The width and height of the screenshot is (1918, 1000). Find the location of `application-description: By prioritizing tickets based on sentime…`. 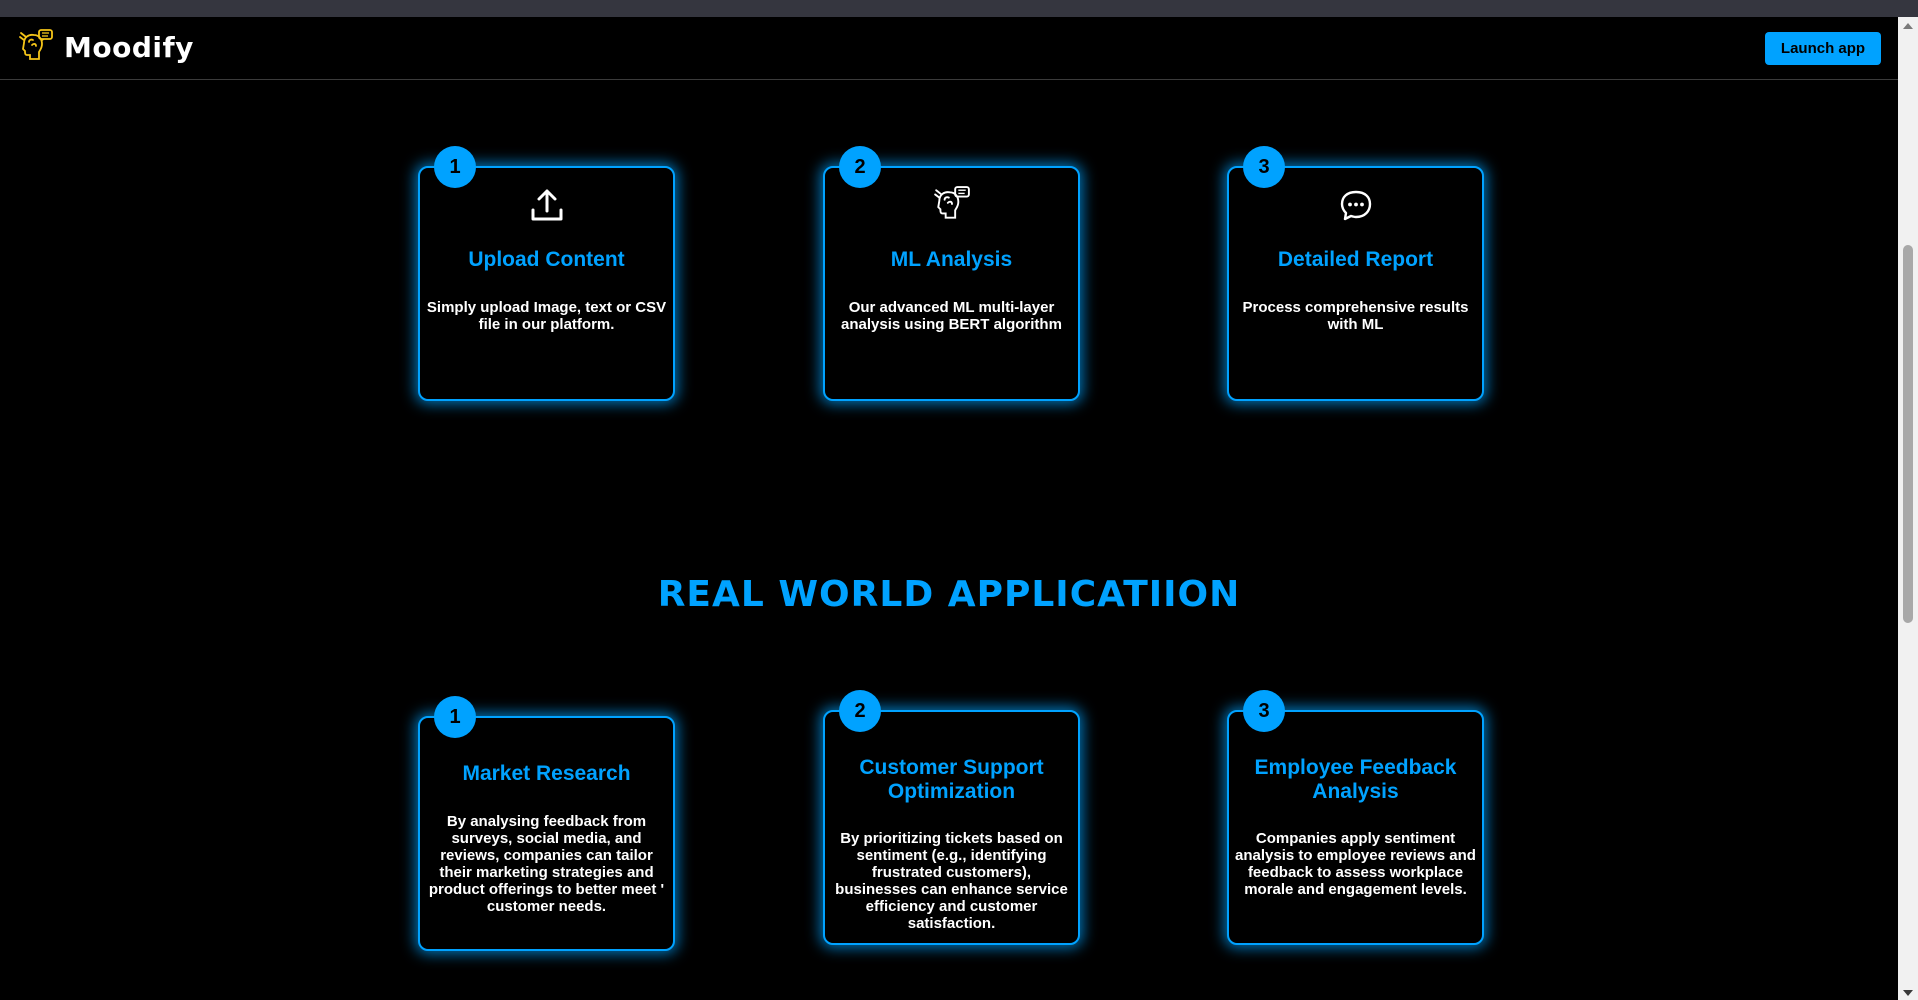

application-description: By prioritizing tickets based on sentime… is located at coordinates (951, 881).